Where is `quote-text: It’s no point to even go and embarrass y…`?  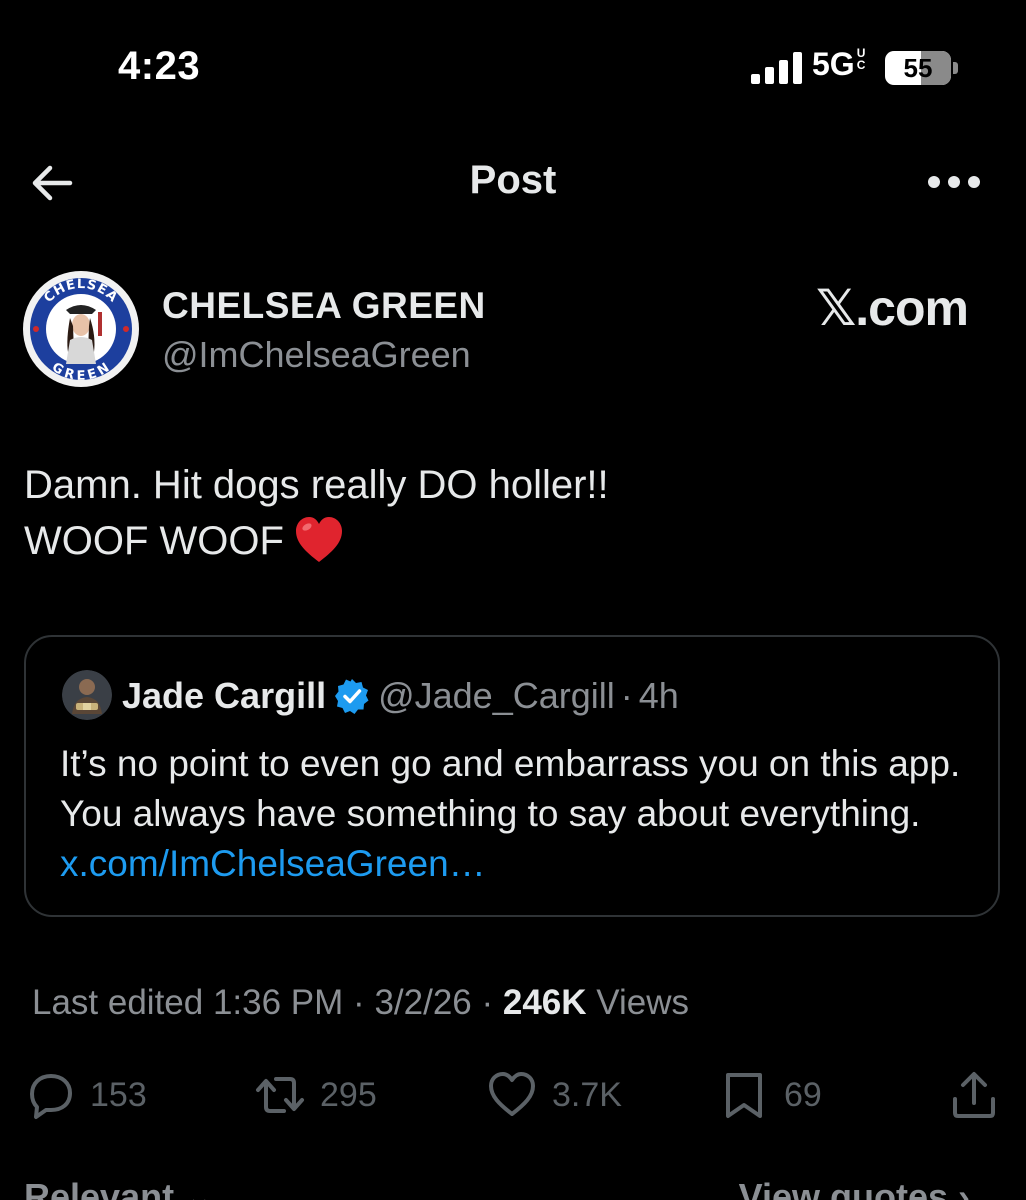
quote-text: It’s no point to even go and embarrass y… is located at coordinates (520, 814).